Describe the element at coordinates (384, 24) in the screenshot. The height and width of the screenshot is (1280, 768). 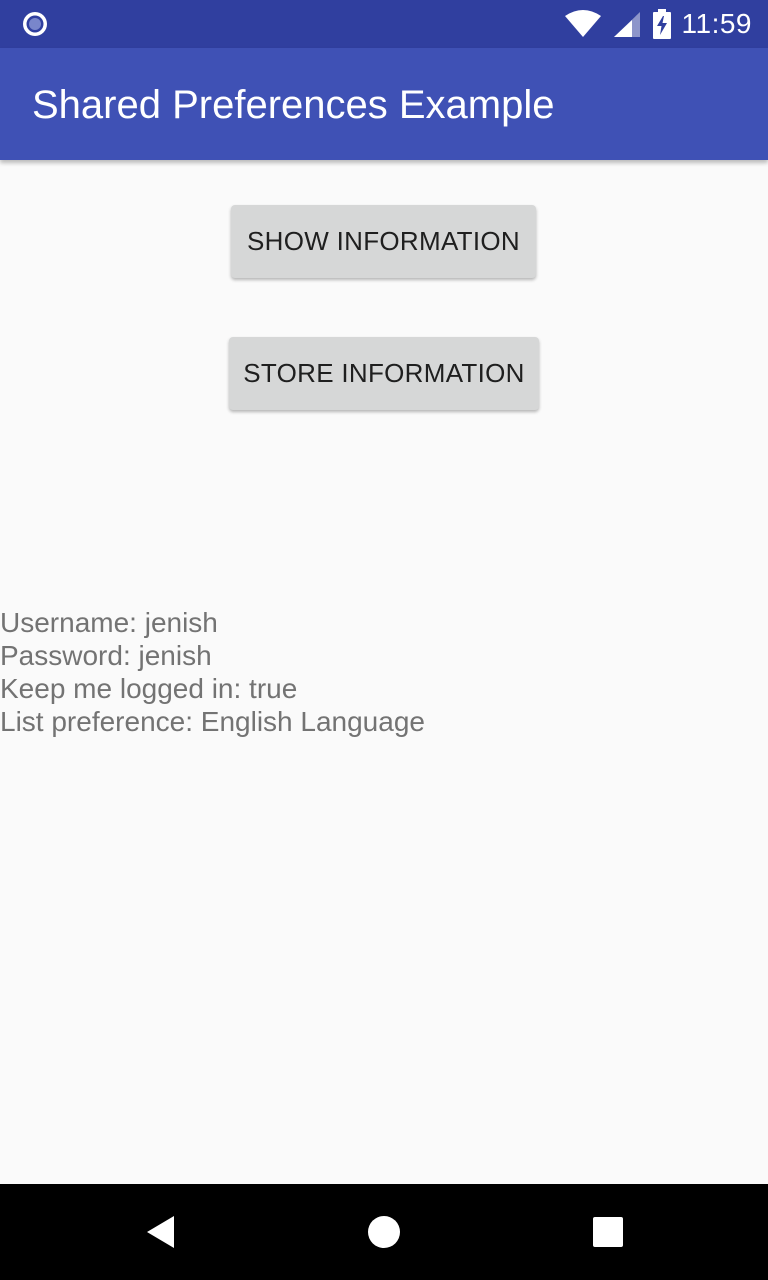
I see `status-bar: 11:59` at that location.